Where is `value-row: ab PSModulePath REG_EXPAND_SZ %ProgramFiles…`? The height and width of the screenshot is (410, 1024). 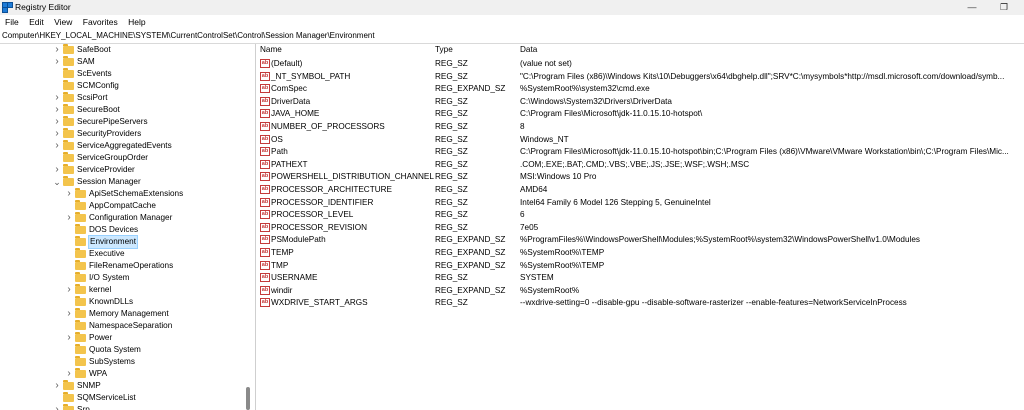 value-row: ab PSModulePath REG_EXPAND_SZ %ProgramFiles… is located at coordinates (641, 240).